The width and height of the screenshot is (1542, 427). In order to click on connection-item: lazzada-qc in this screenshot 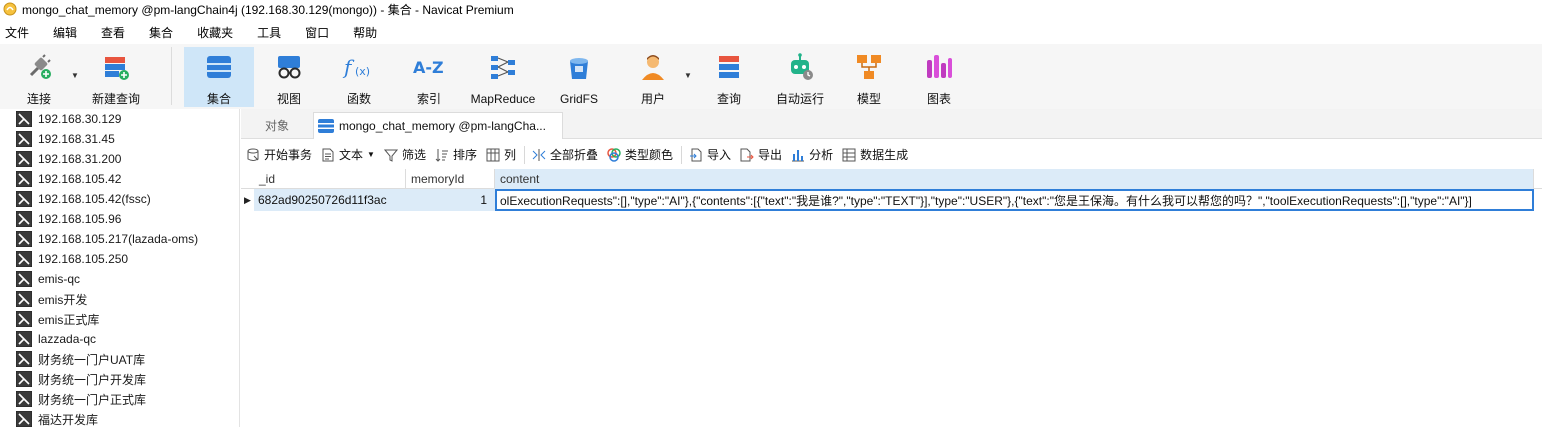, I will do `click(119, 339)`.